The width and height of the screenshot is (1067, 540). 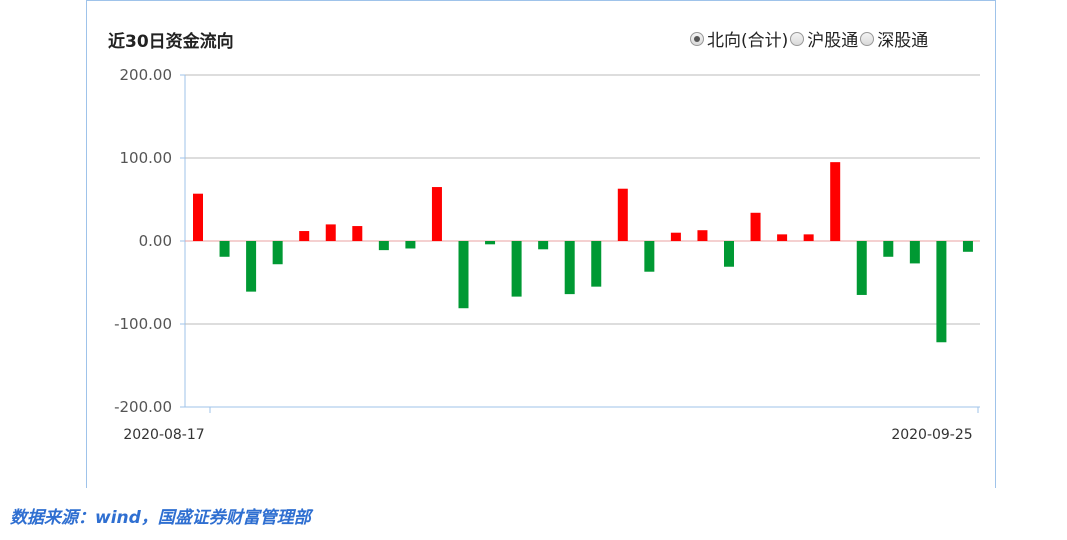 I want to click on radio-northbound-total: 北向(合计), so click(x=739, y=38).